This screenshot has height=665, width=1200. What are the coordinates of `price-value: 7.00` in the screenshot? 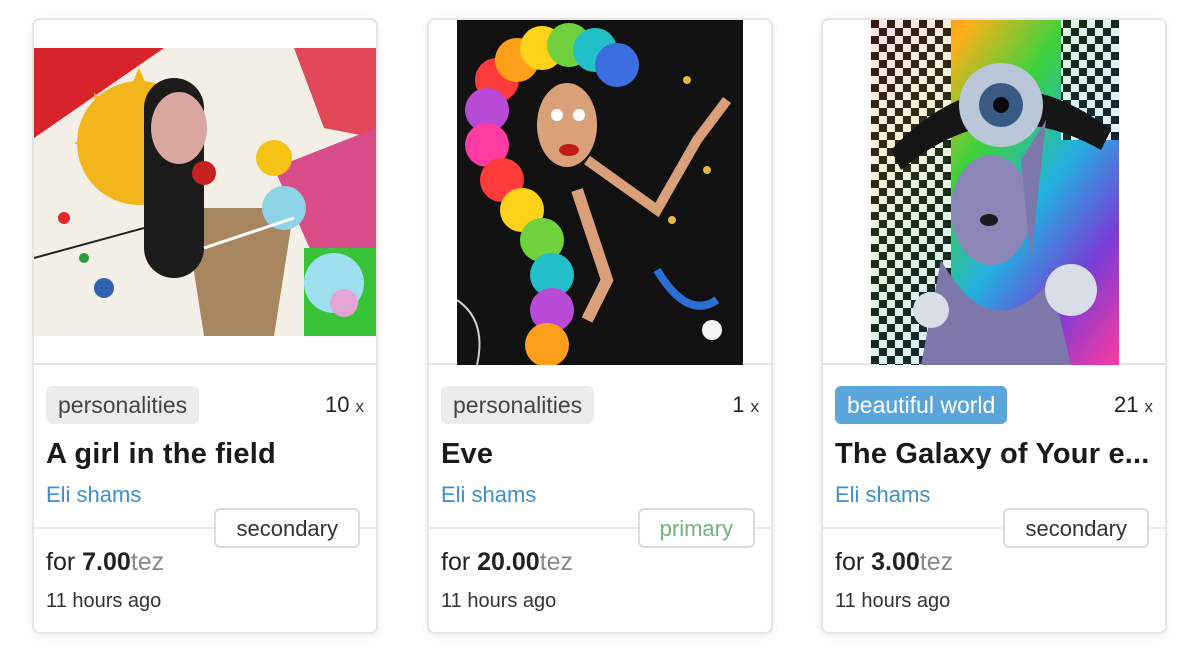 It's located at (106, 562).